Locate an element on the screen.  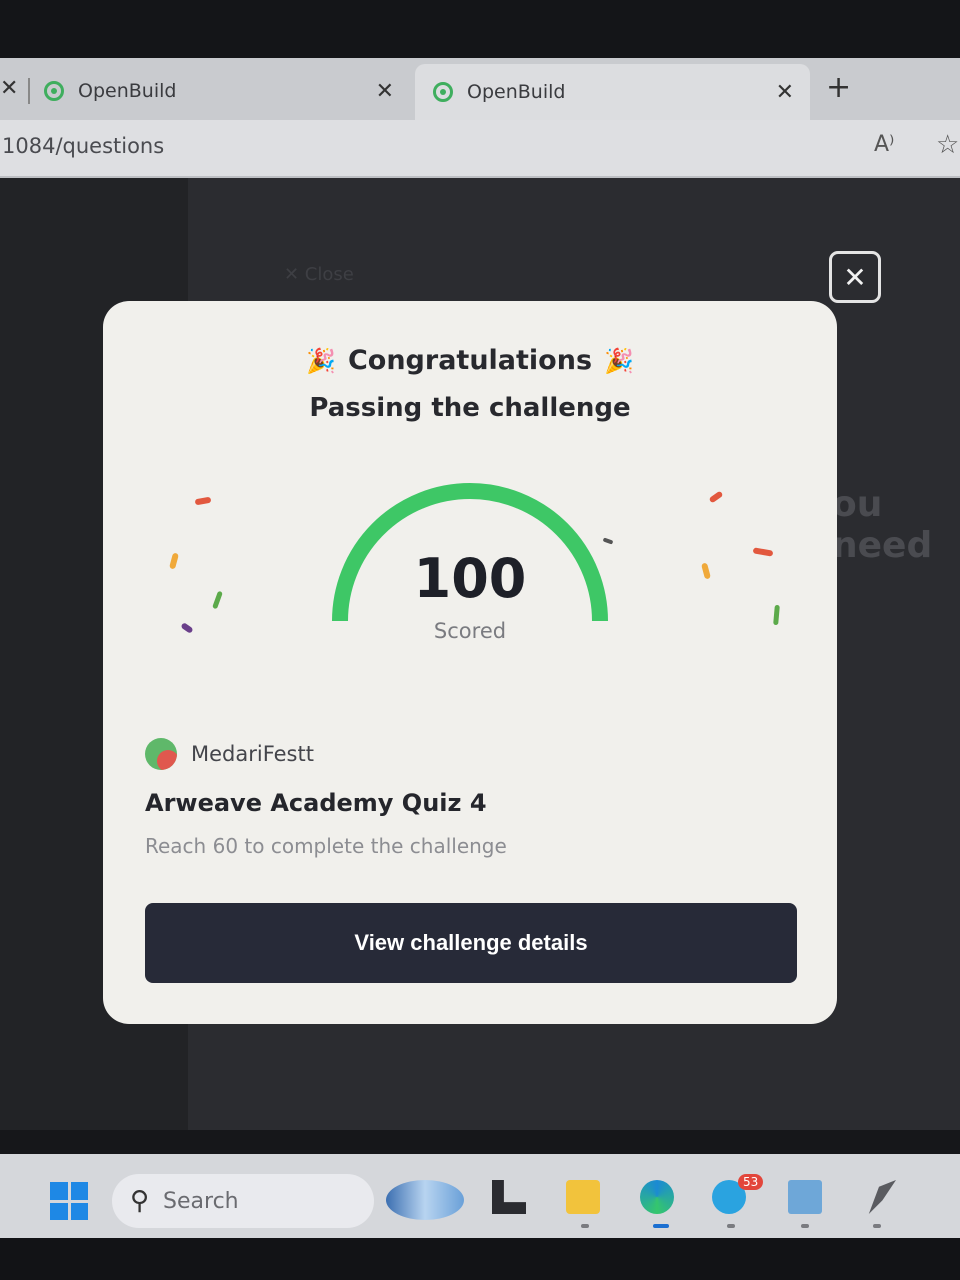
taskbar-search: ⚲ Search is located at coordinates (243, 1201).